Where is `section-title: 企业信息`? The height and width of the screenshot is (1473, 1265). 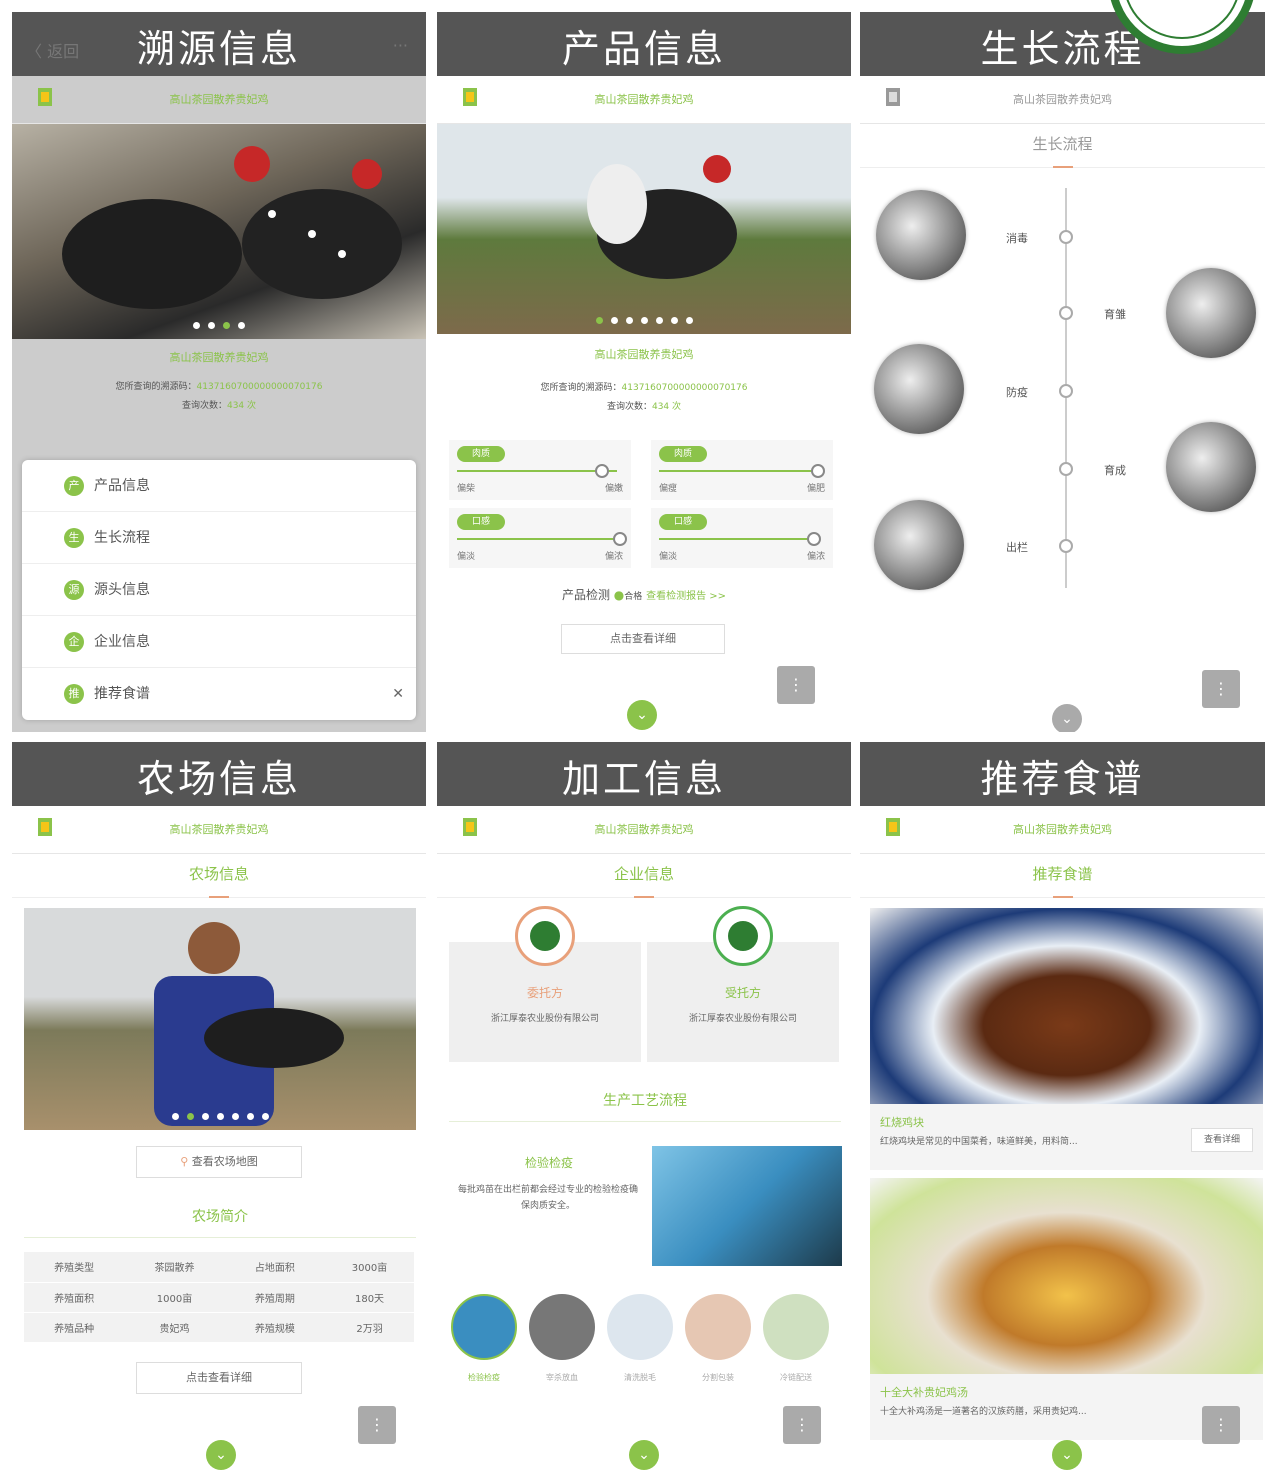 section-title: 企业信息 is located at coordinates (644, 876).